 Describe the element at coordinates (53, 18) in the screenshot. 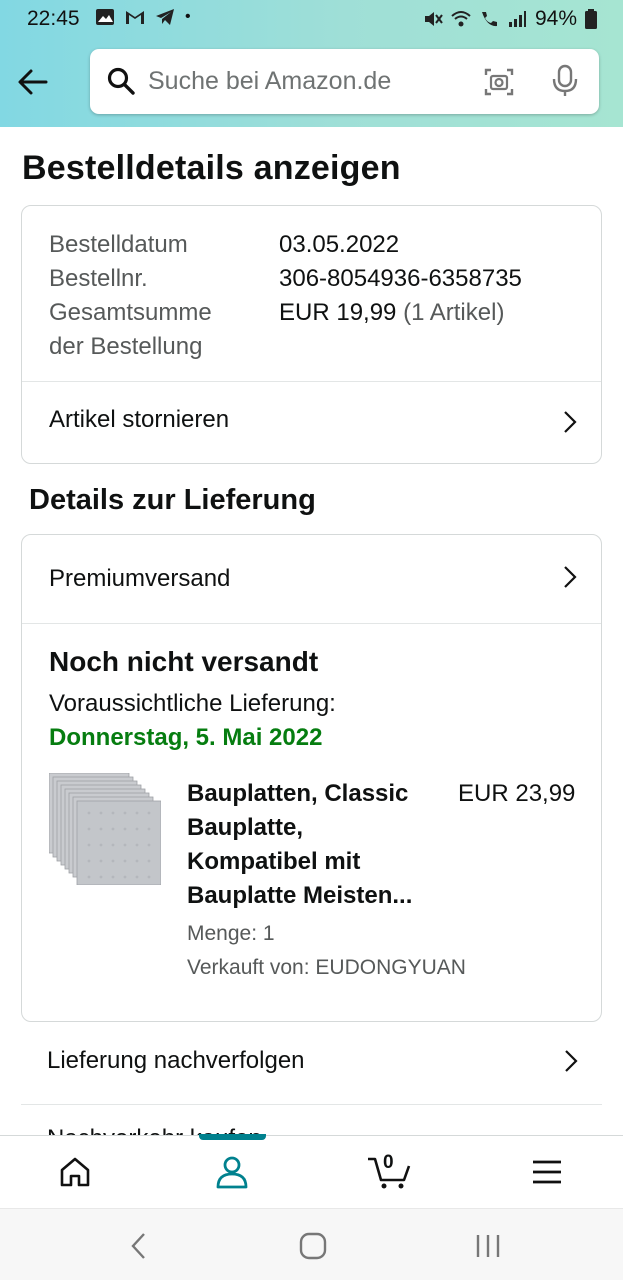

I see `status-time: 22:45` at that location.